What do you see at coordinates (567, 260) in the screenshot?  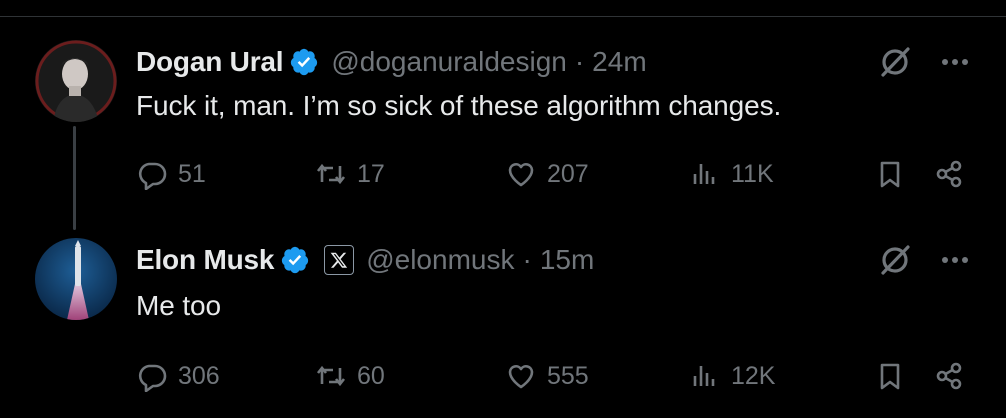 I see `timestamp: 15m` at bounding box center [567, 260].